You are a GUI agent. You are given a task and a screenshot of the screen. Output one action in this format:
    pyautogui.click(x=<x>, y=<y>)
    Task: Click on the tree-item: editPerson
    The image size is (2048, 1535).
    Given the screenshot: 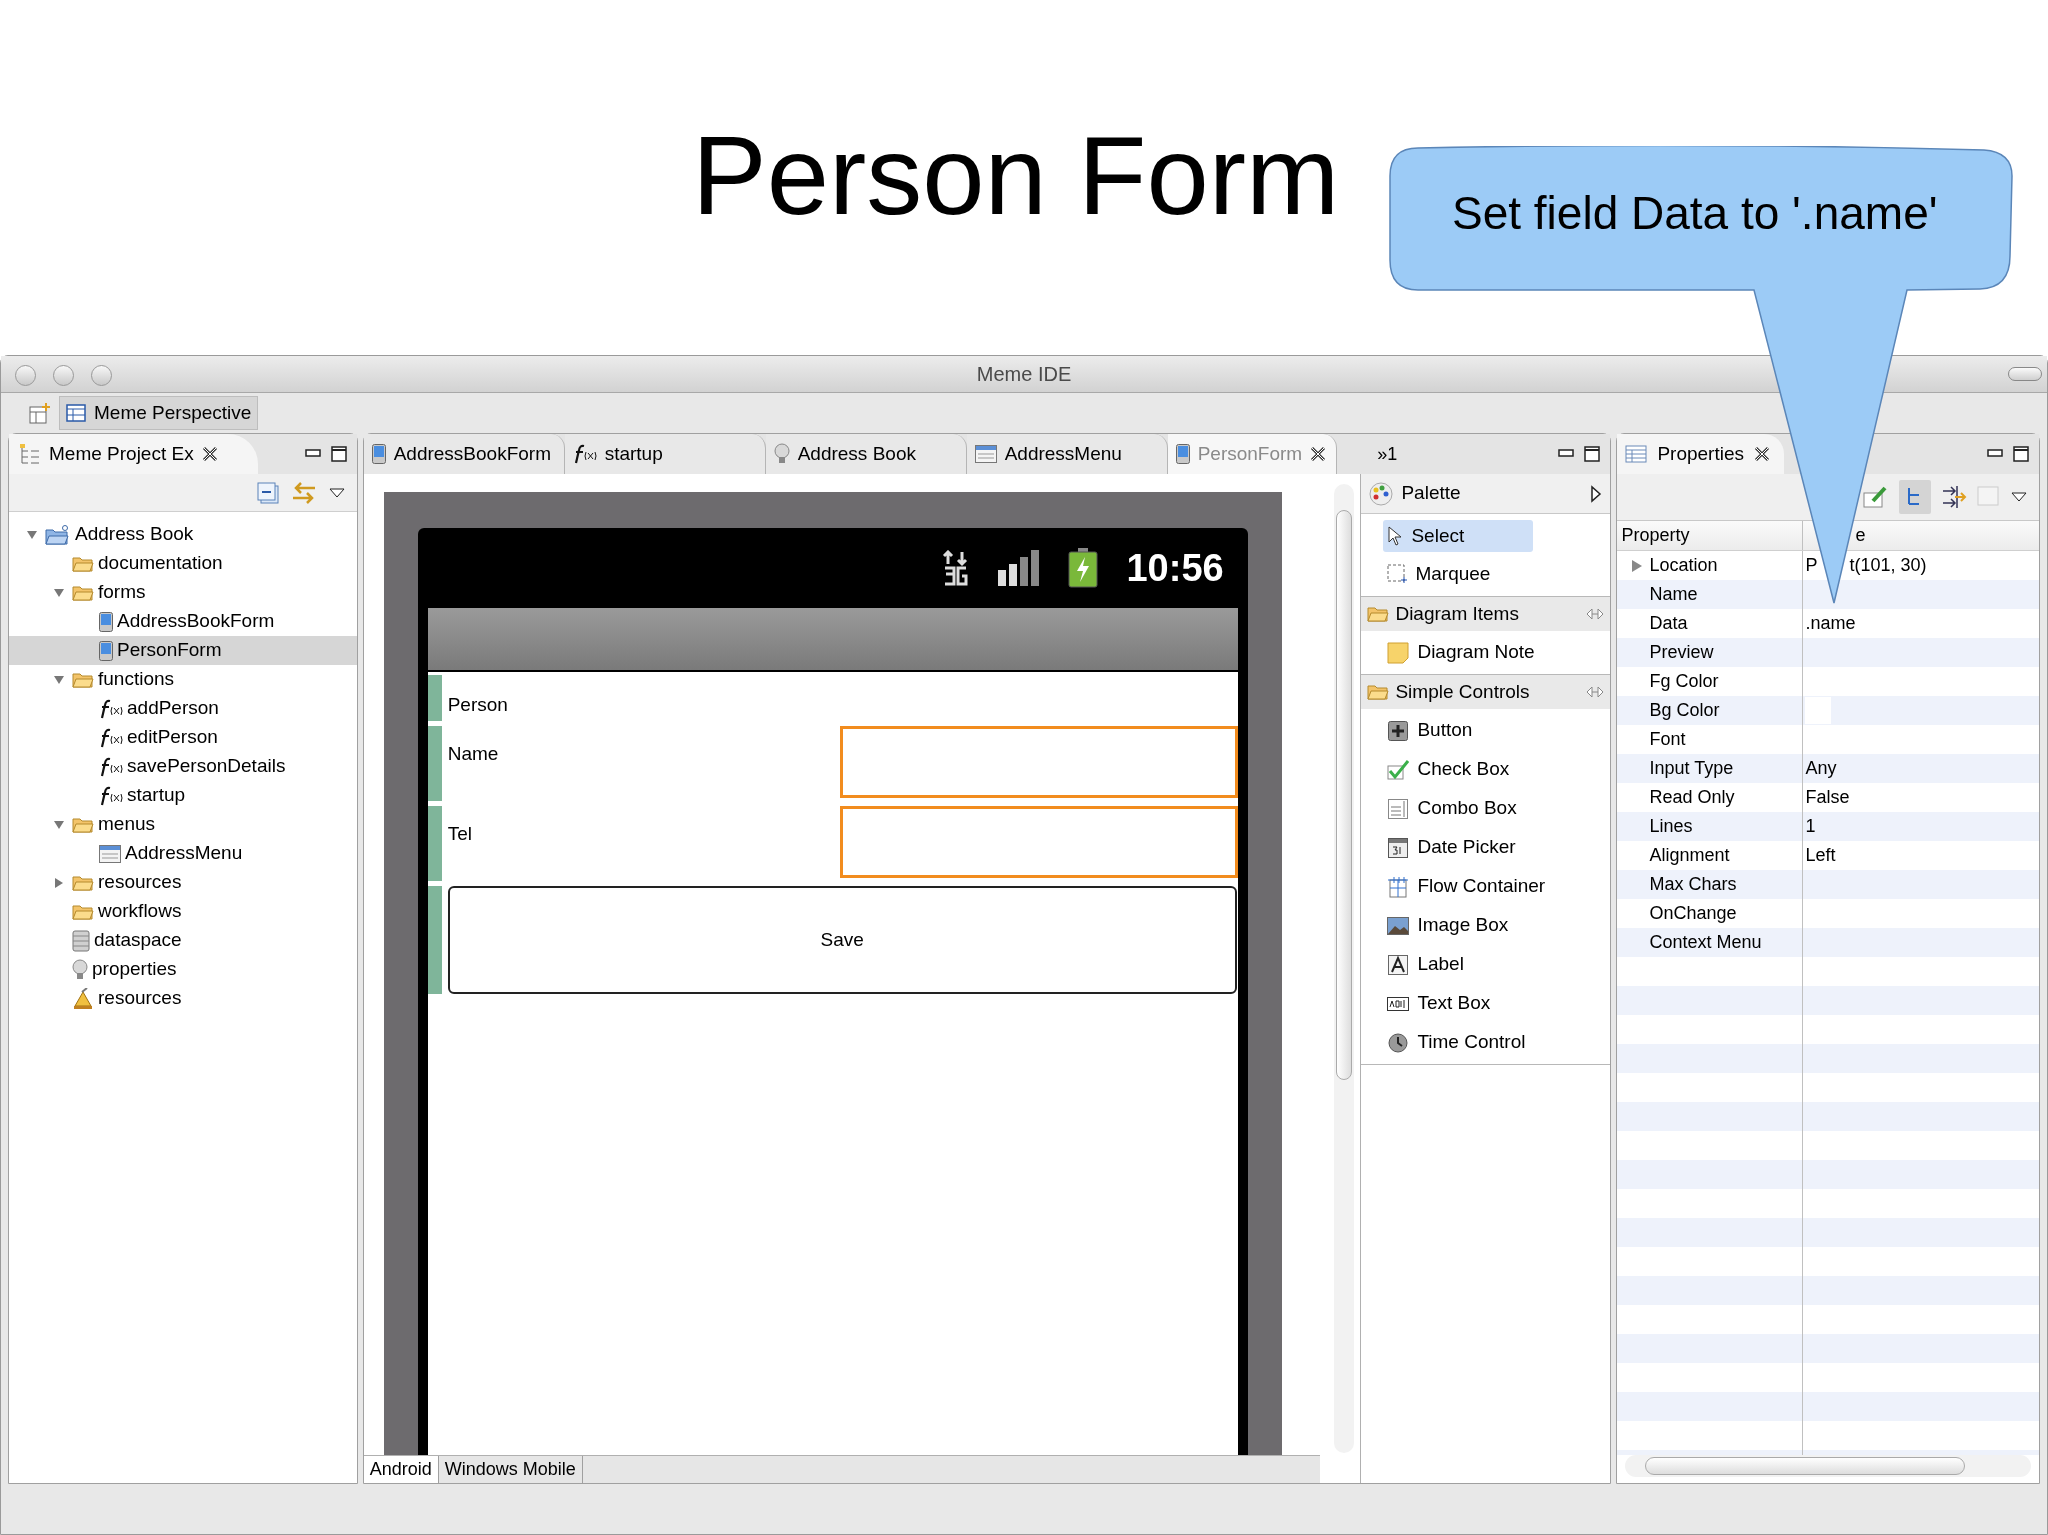 What is the action you would take?
    pyautogui.click(x=183, y=737)
    